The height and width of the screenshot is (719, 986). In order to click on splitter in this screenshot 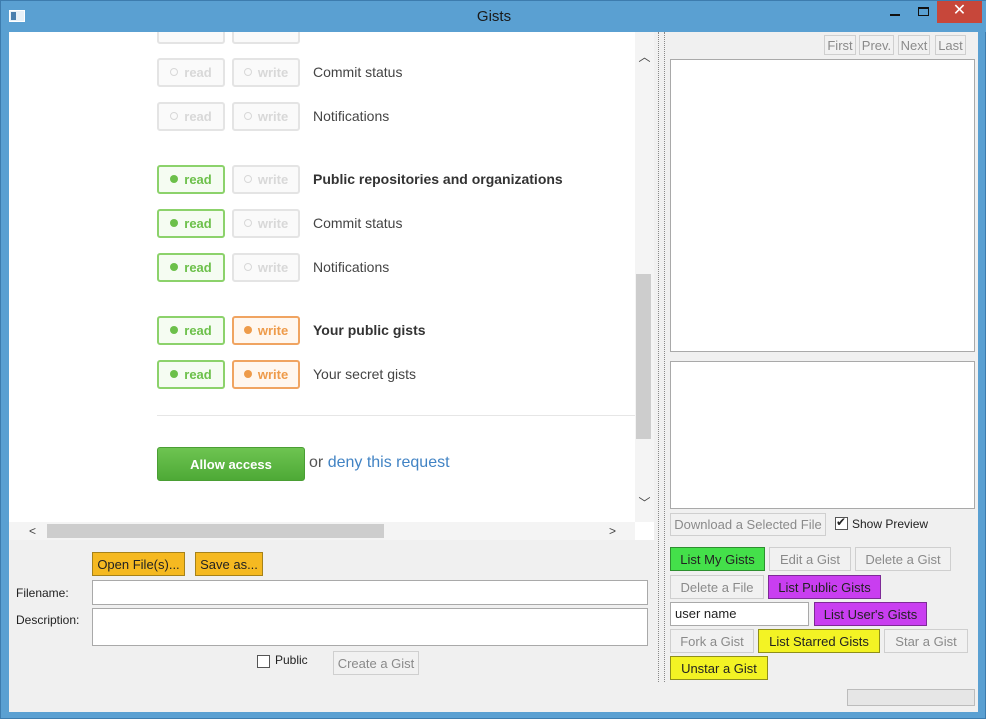, I will do `click(661, 357)`.